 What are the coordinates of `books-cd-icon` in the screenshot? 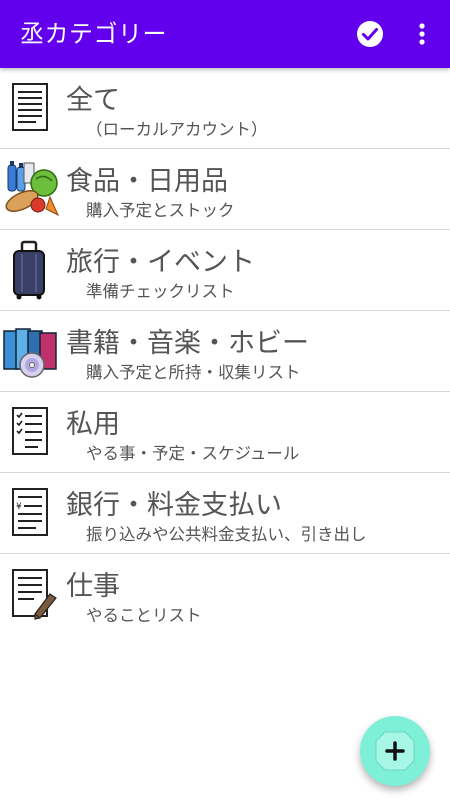 It's located at (30, 353).